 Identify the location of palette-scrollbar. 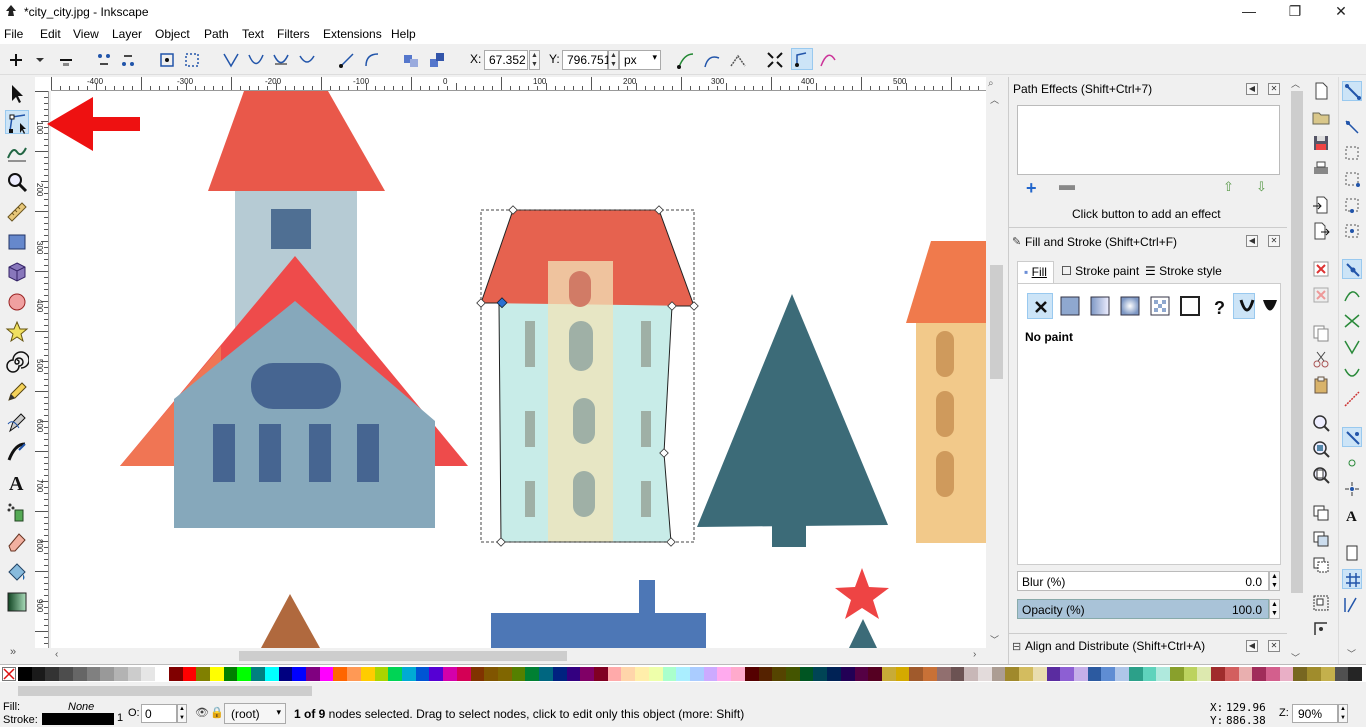
(683, 691).